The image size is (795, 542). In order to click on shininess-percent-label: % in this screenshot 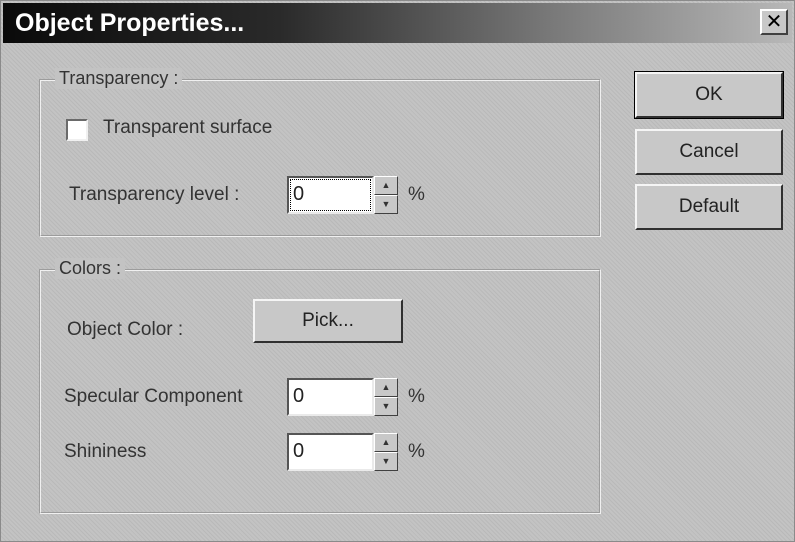, I will do `click(416, 451)`.